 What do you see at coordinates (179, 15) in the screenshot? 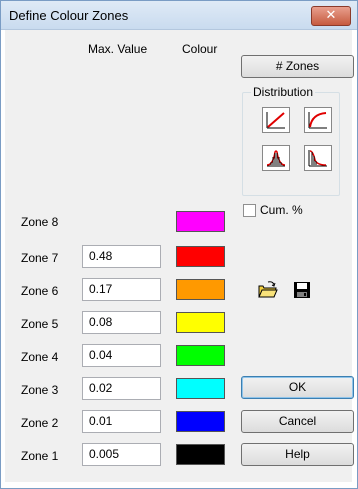
I see `title-bar: Define Colour Zones ✕` at bounding box center [179, 15].